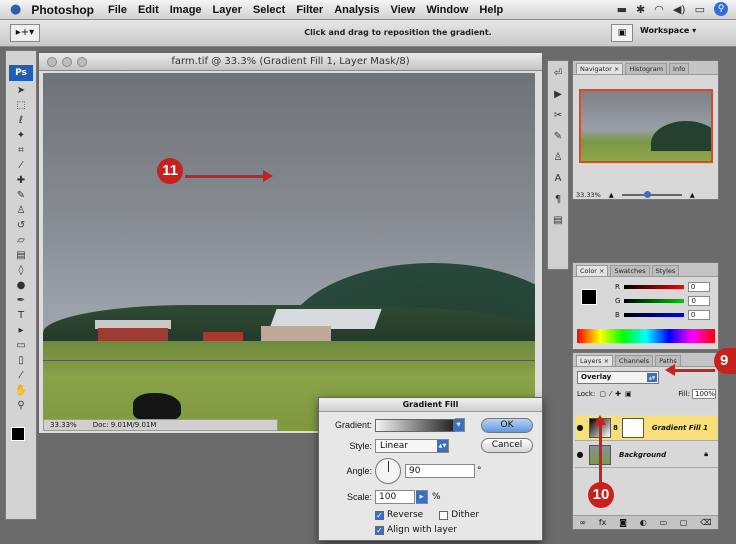 The width and height of the screenshot is (736, 544). I want to click on layer-mask-thumbnail, so click(632, 427).